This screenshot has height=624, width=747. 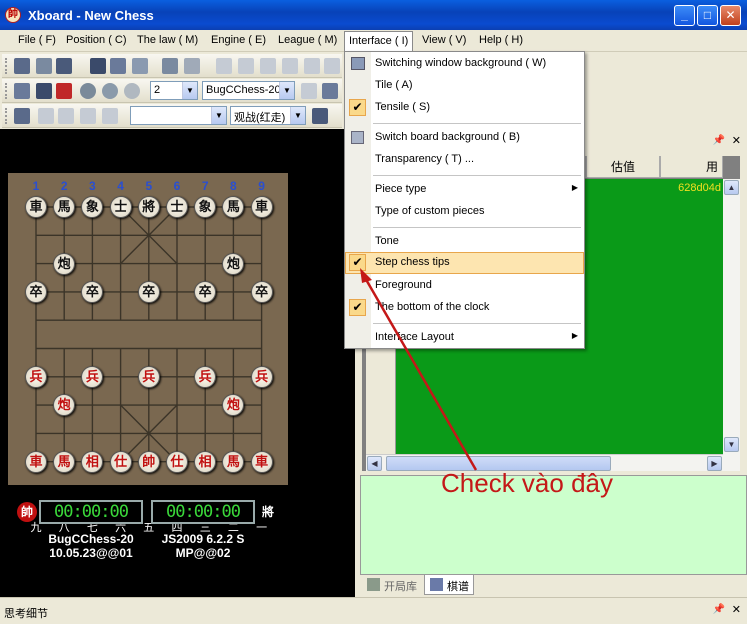 I want to click on annotation-arrow, so click(x=419, y=369).